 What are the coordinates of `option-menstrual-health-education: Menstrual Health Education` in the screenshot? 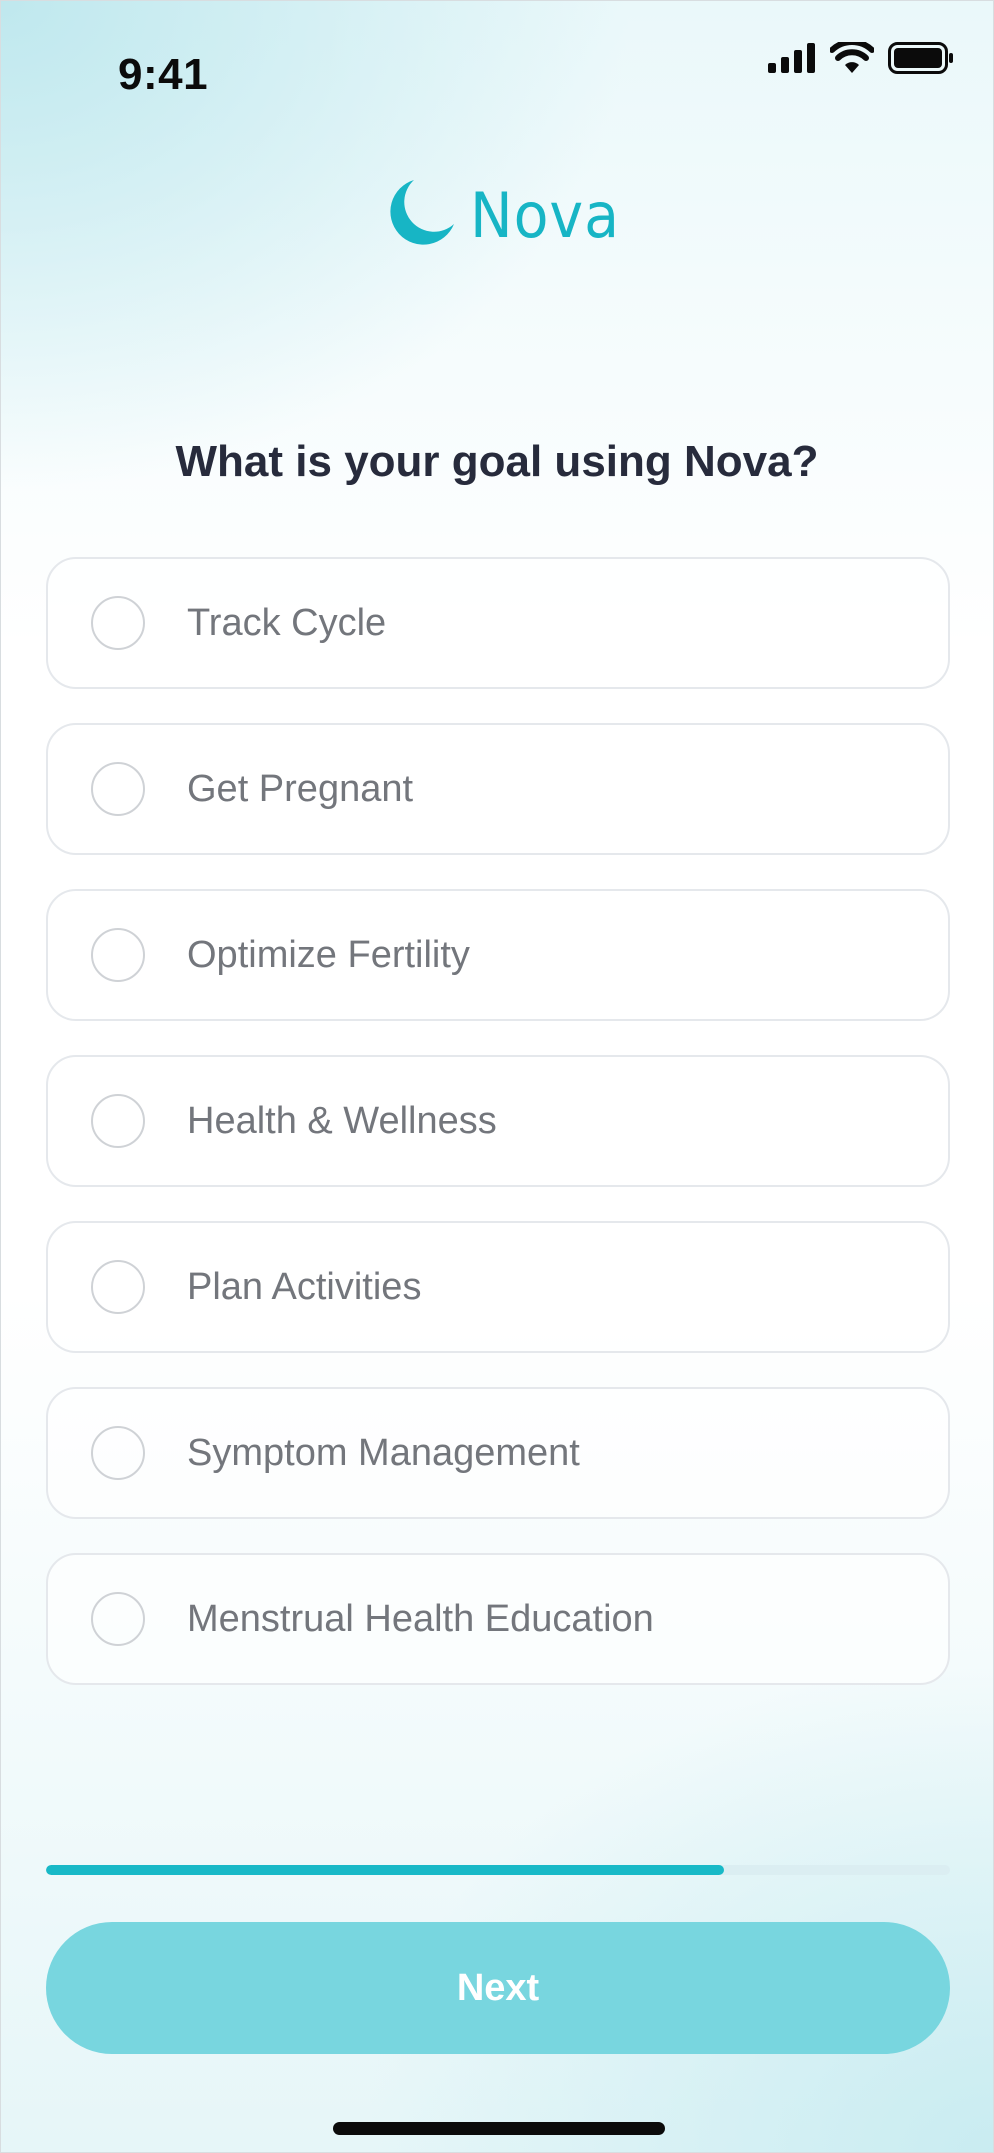 It's located at (498, 1619).